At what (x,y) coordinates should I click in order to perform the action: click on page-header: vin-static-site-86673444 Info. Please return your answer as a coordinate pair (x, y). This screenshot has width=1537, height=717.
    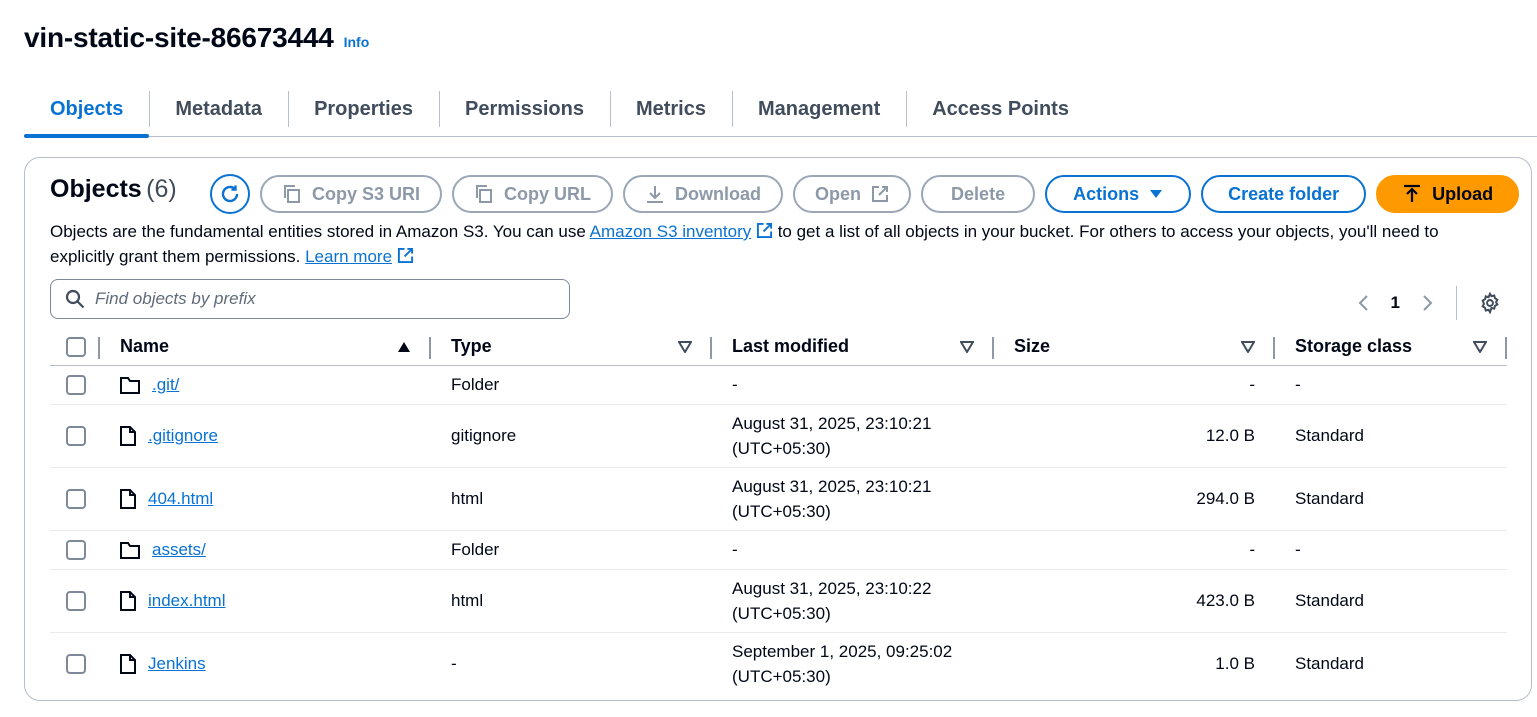
    Looking at the image, I should click on (196, 38).